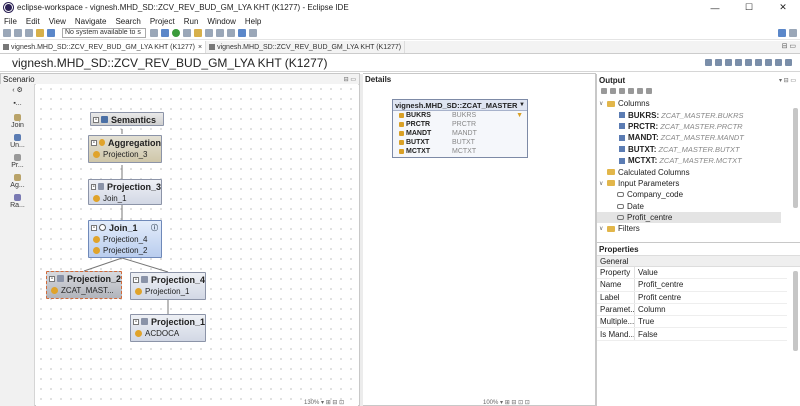 The height and width of the screenshot is (406, 800). What do you see at coordinates (749, 7) in the screenshot?
I see `maximize-button: ☐` at bounding box center [749, 7].